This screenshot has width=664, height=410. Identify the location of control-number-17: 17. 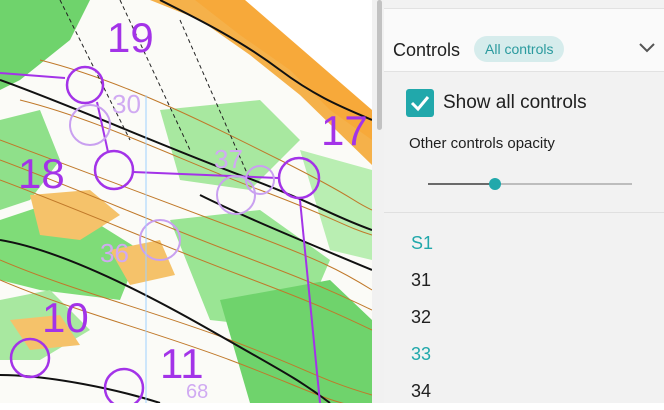
(344, 130).